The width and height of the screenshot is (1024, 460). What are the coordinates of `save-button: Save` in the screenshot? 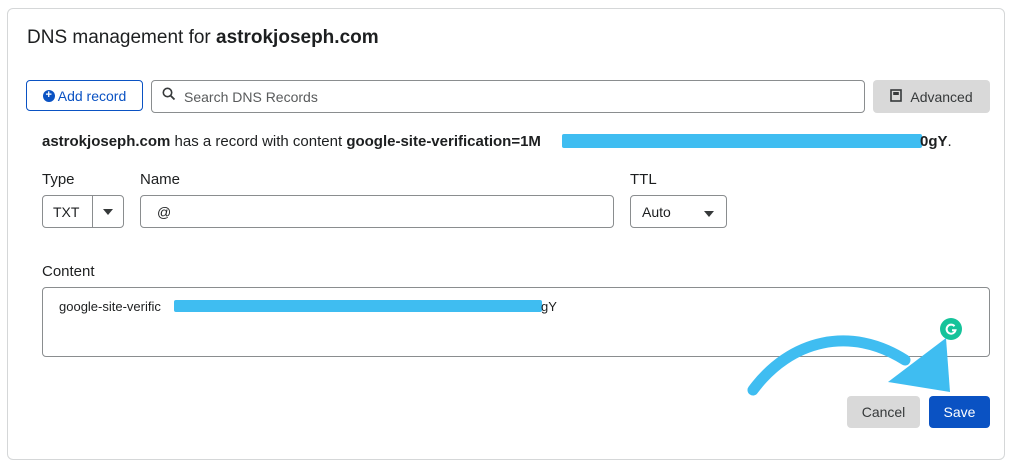 It's located at (959, 412).